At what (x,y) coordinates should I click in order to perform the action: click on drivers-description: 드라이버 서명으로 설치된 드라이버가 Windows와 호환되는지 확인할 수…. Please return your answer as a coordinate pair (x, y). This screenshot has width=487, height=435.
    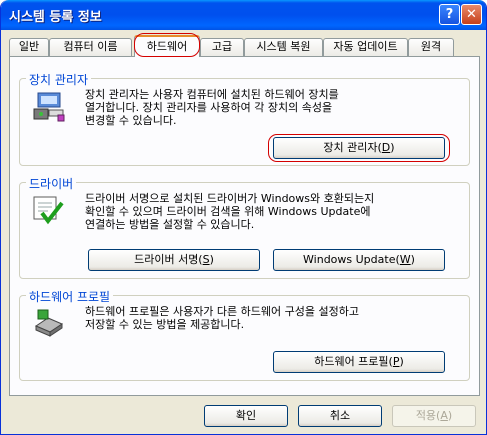
    Looking at the image, I should click on (229, 211).